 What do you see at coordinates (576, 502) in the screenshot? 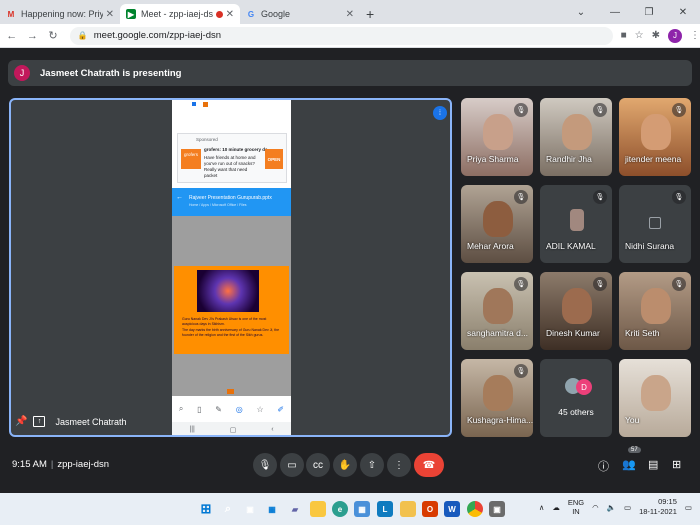
I see `lang-code: ENG` at bounding box center [576, 502].